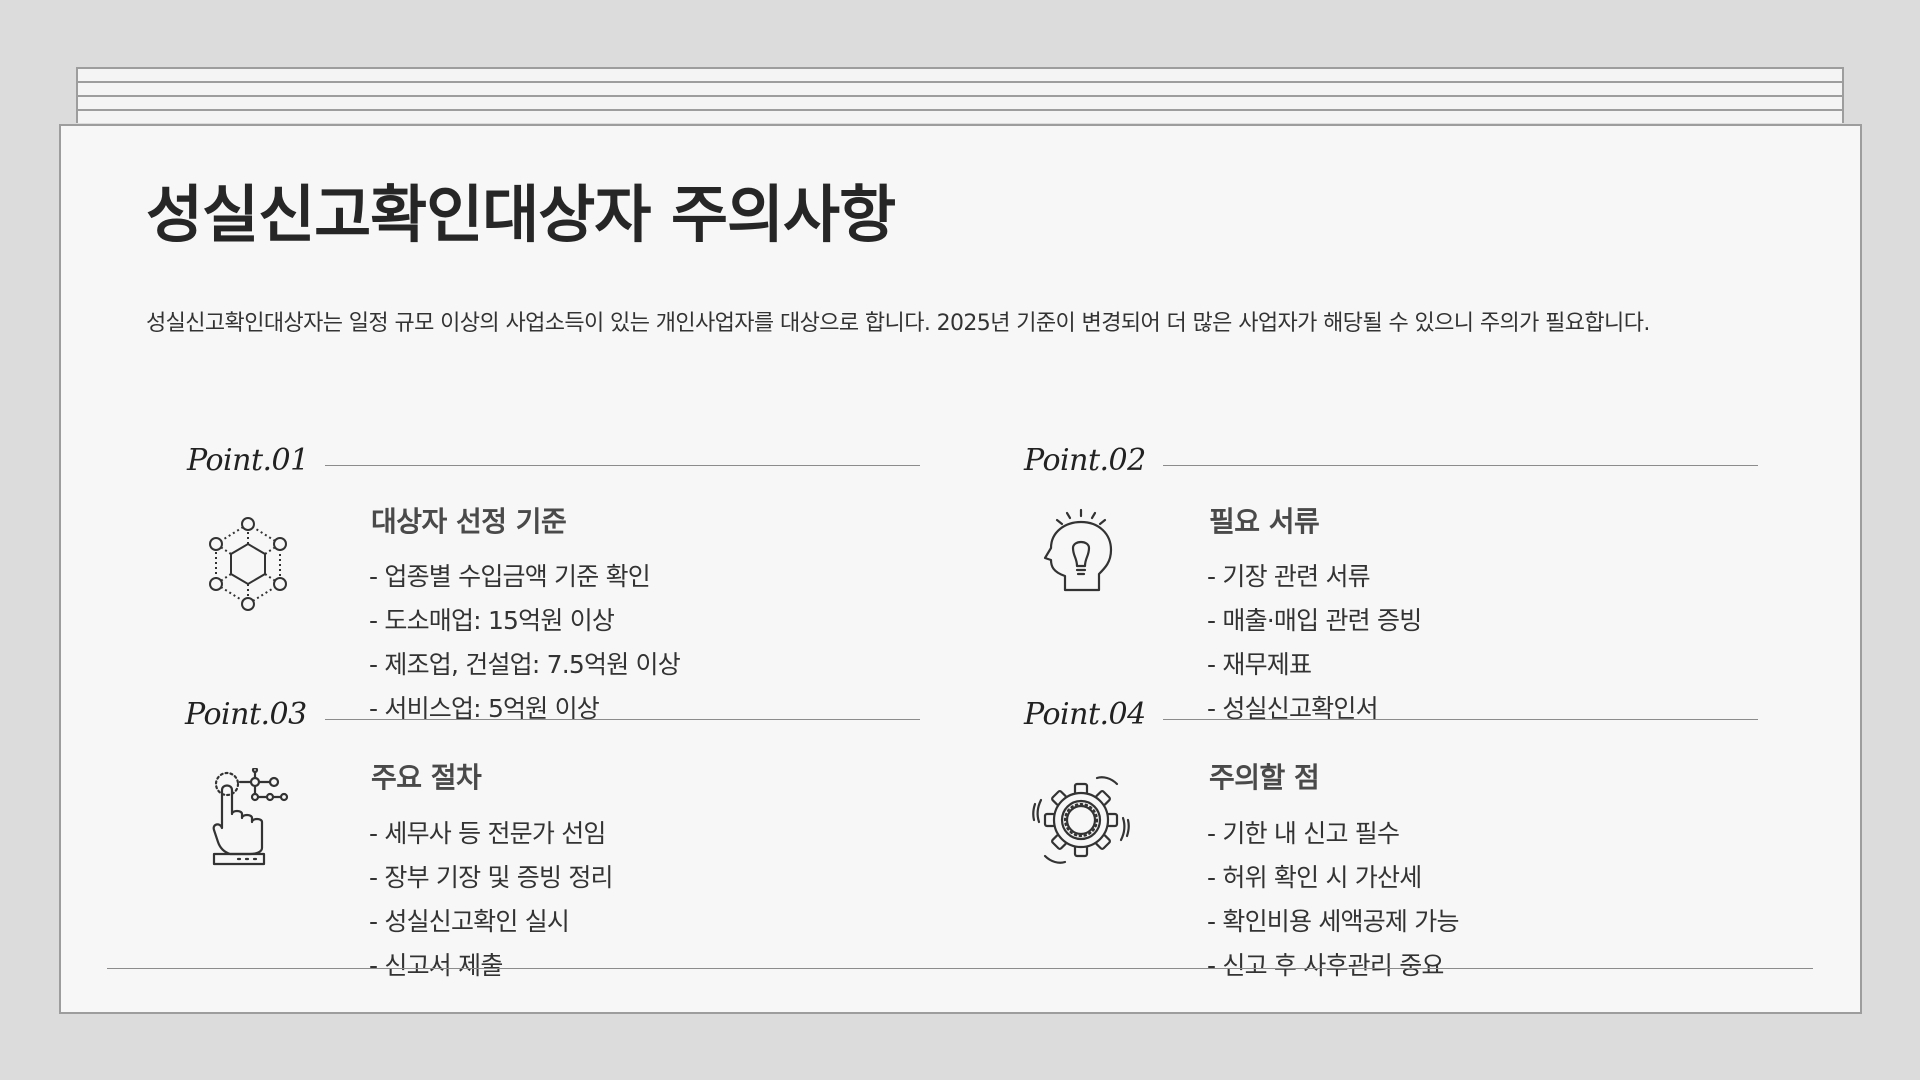 Image resolution: width=1920 pixels, height=1080 pixels. Describe the element at coordinates (426, 777) in the screenshot. I see `section-heading-03: 주요 절차` at that location.